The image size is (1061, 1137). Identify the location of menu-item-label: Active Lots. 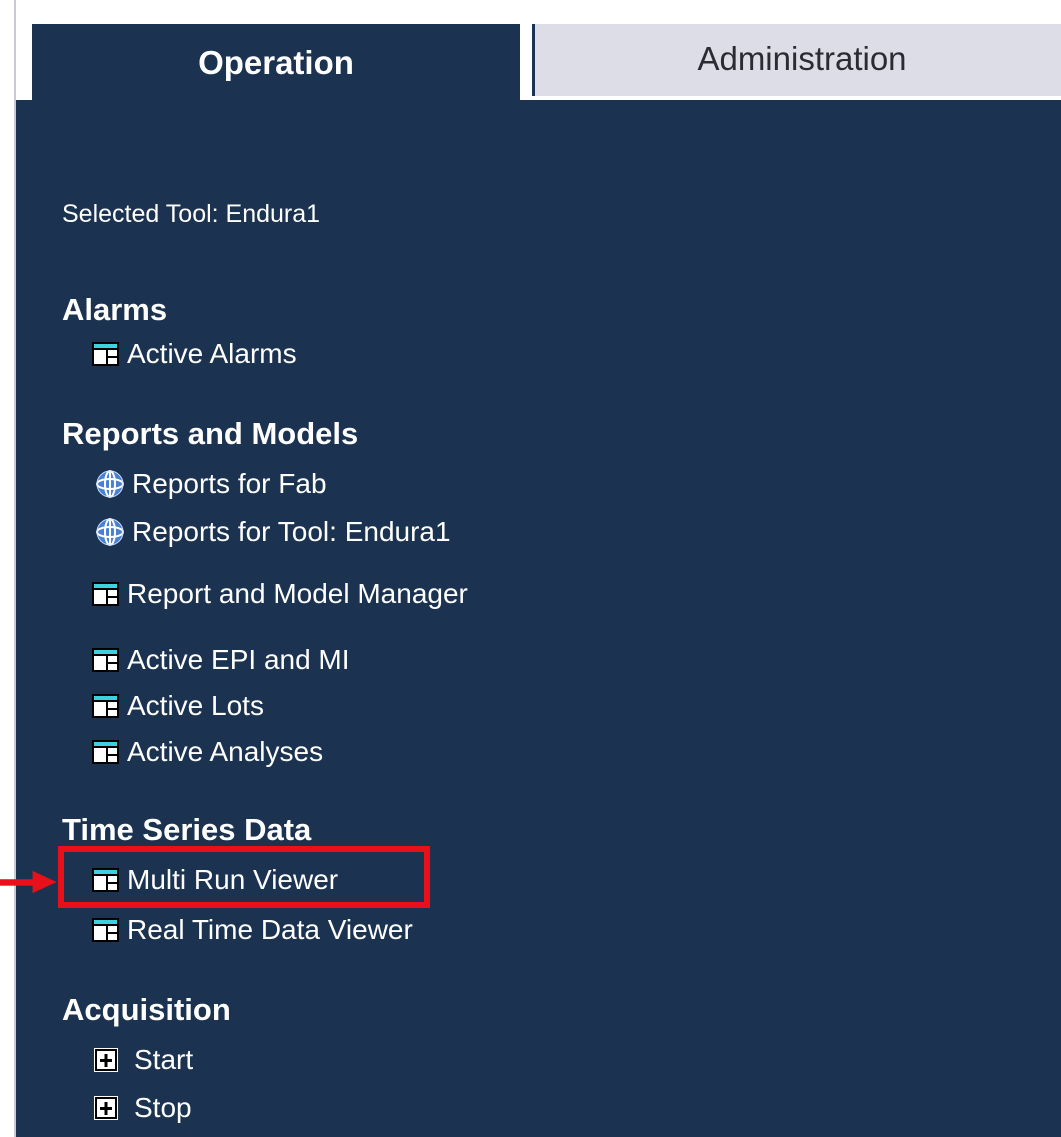
(195, 705).